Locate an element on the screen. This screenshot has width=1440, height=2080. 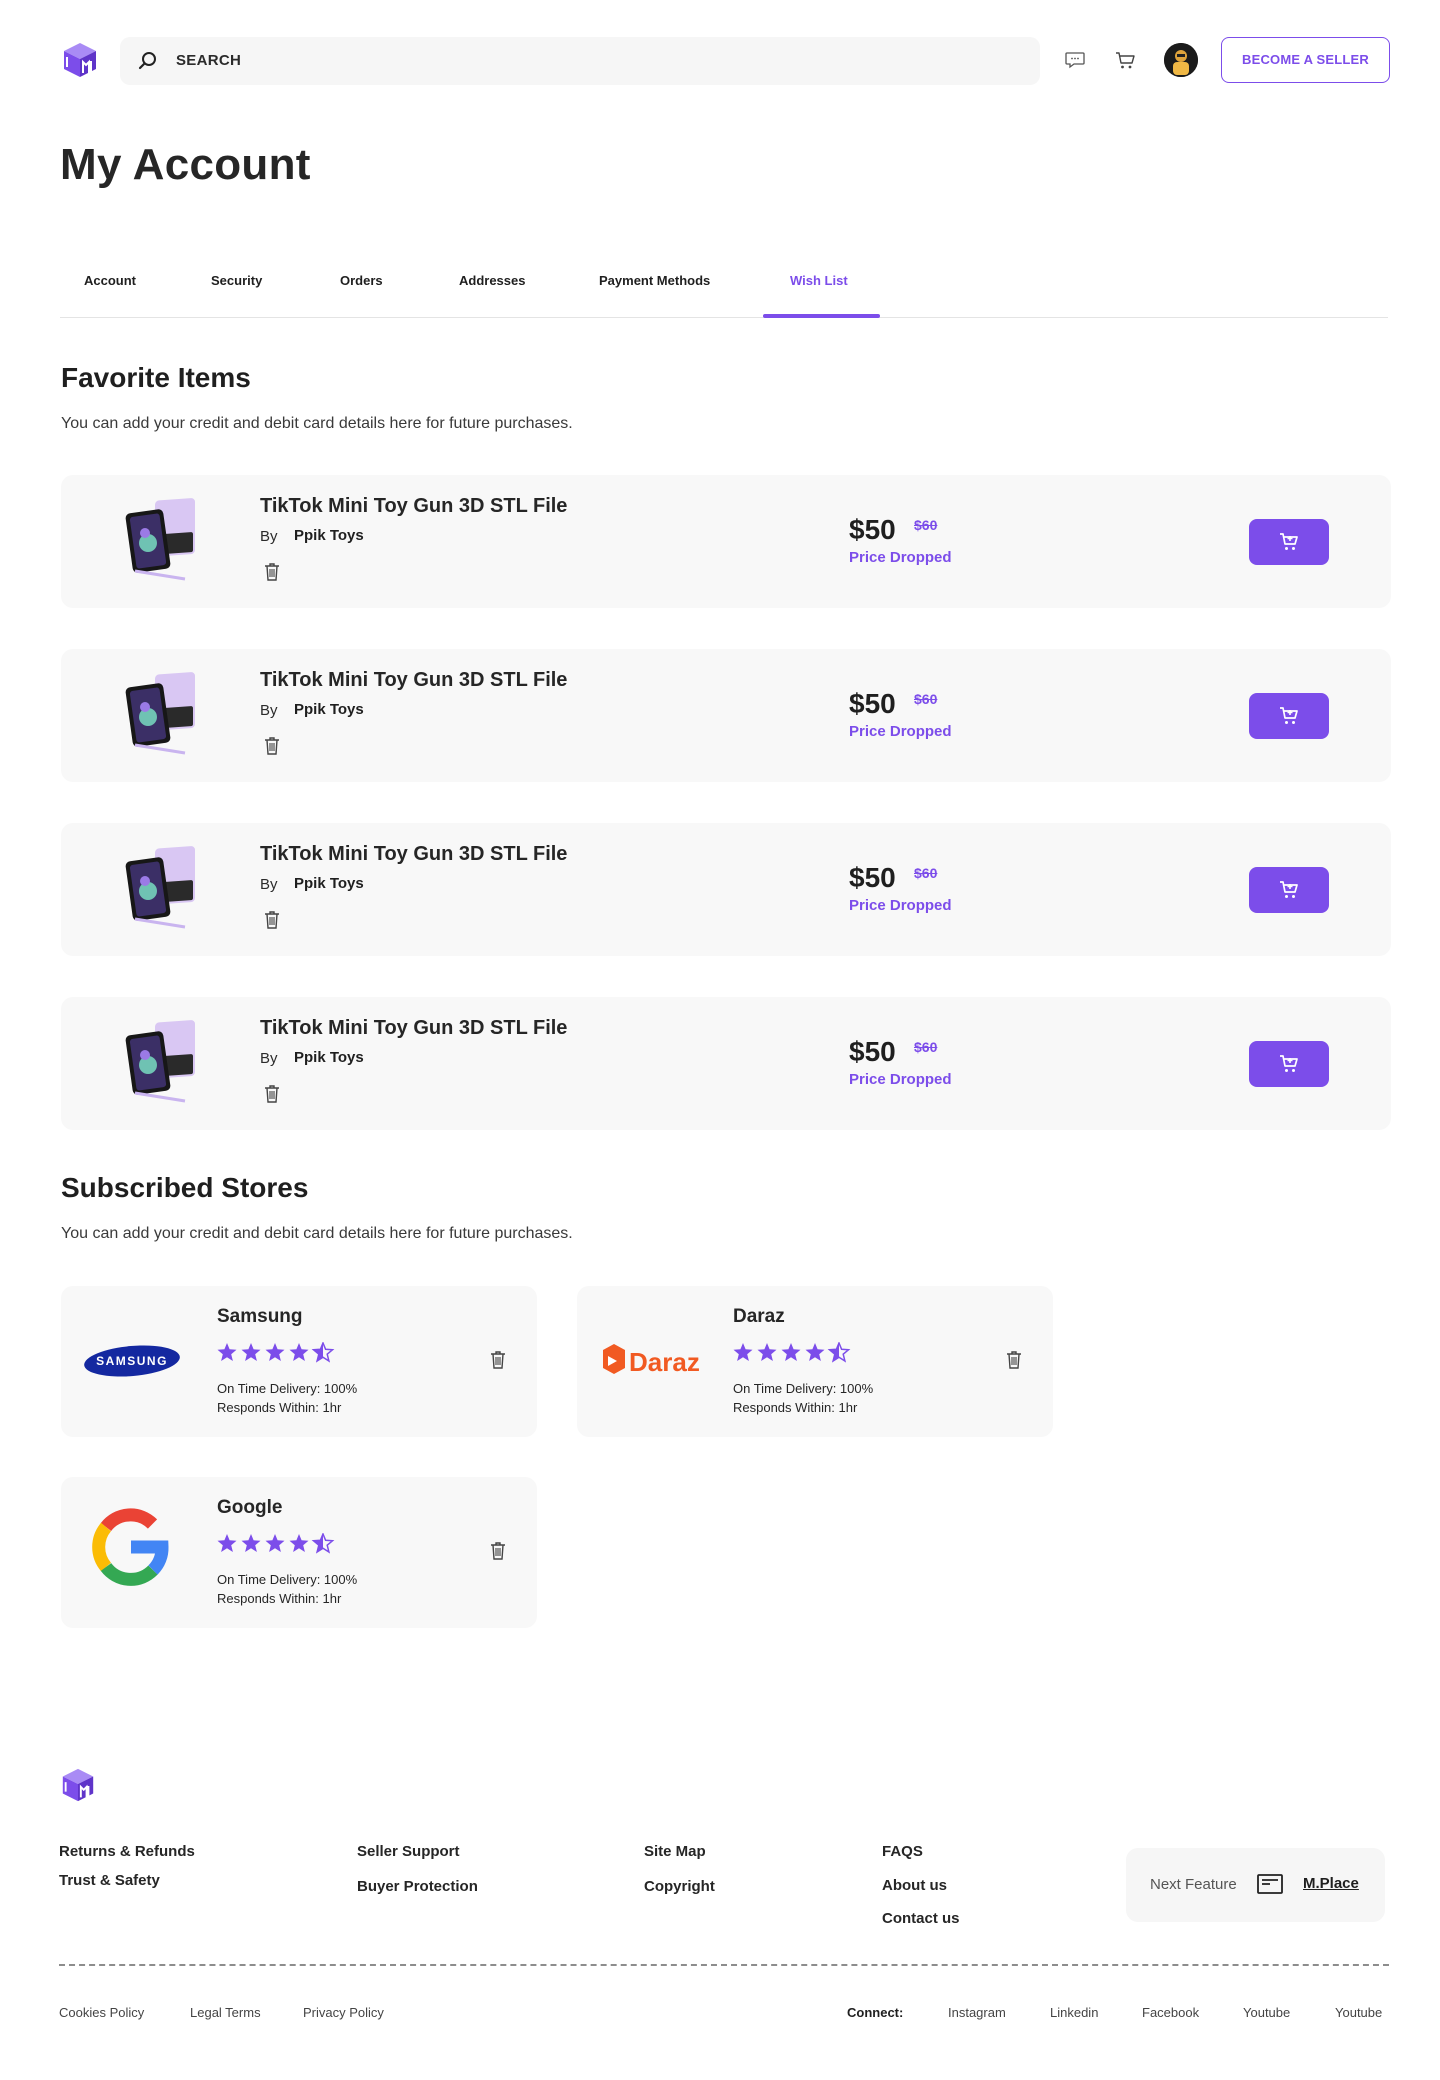
social-facebook-link: Facebook is located at coordinates (1170, 2012).